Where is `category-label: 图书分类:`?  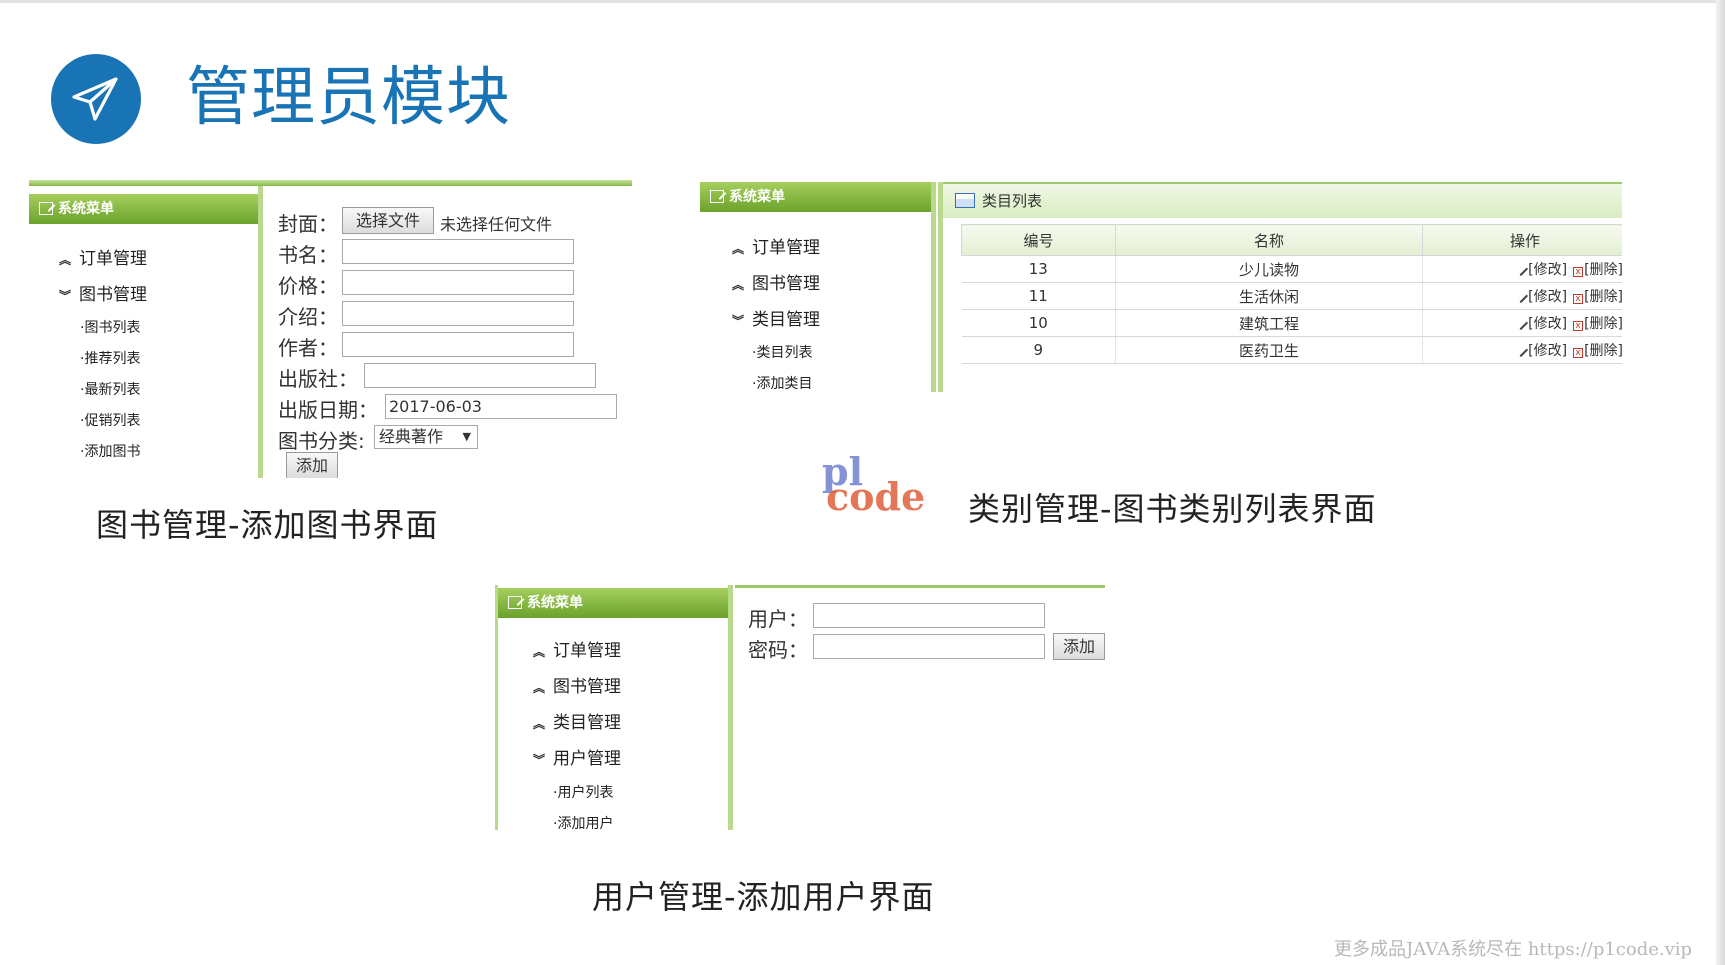 category-label: 图书分类: is located at coordinates (321, 441).